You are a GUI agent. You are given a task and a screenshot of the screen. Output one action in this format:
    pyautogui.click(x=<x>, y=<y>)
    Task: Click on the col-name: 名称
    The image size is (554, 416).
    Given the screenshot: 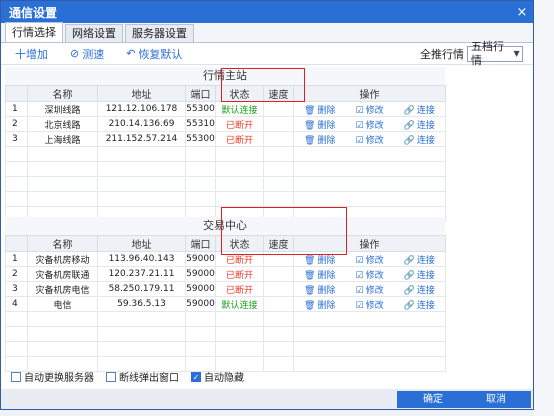 What is the action you would take?
    pyautogui.click(x=62, y=243)
    